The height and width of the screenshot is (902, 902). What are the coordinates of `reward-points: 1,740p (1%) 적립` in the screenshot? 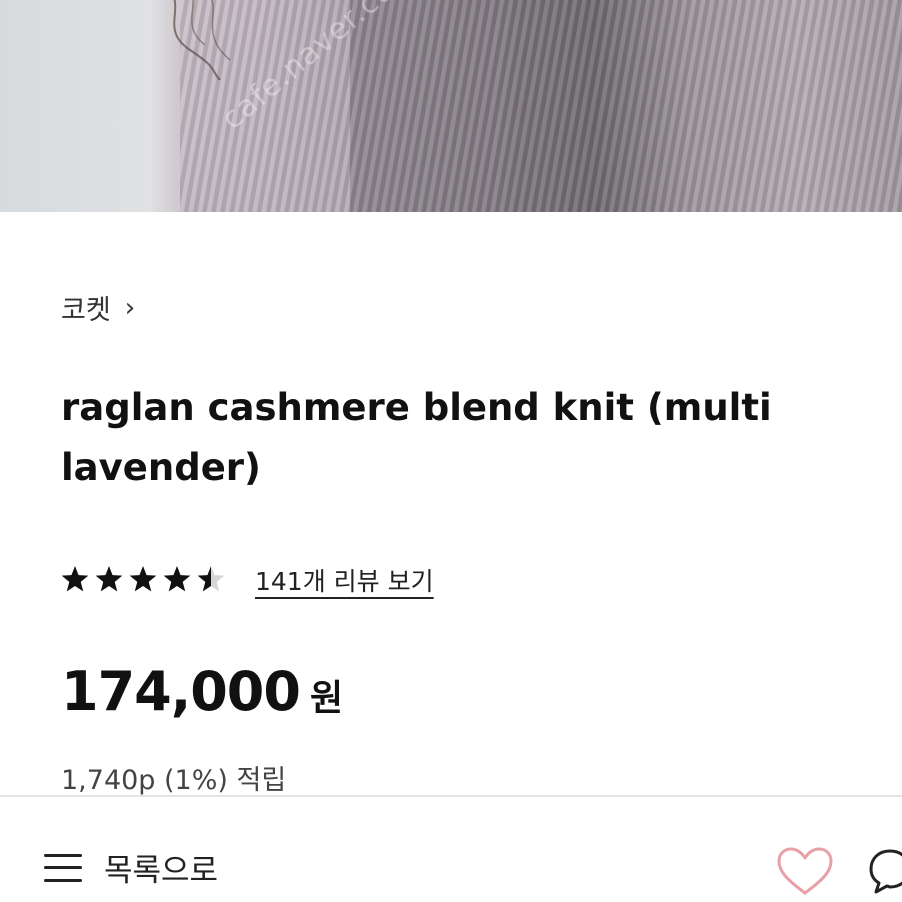 It's located at (174, 780).